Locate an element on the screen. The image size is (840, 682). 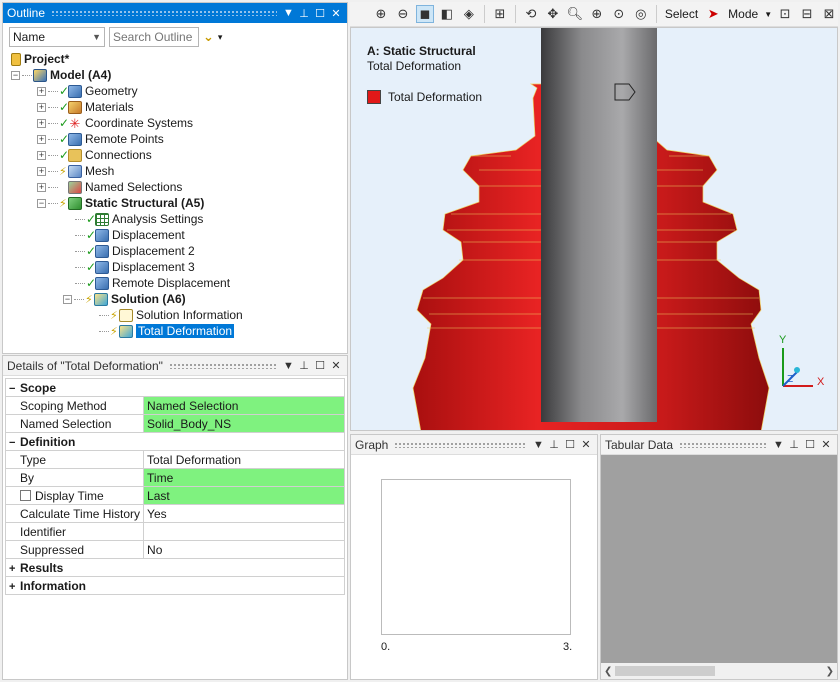
display-time-value: Last is located at coordinates (244, 495).